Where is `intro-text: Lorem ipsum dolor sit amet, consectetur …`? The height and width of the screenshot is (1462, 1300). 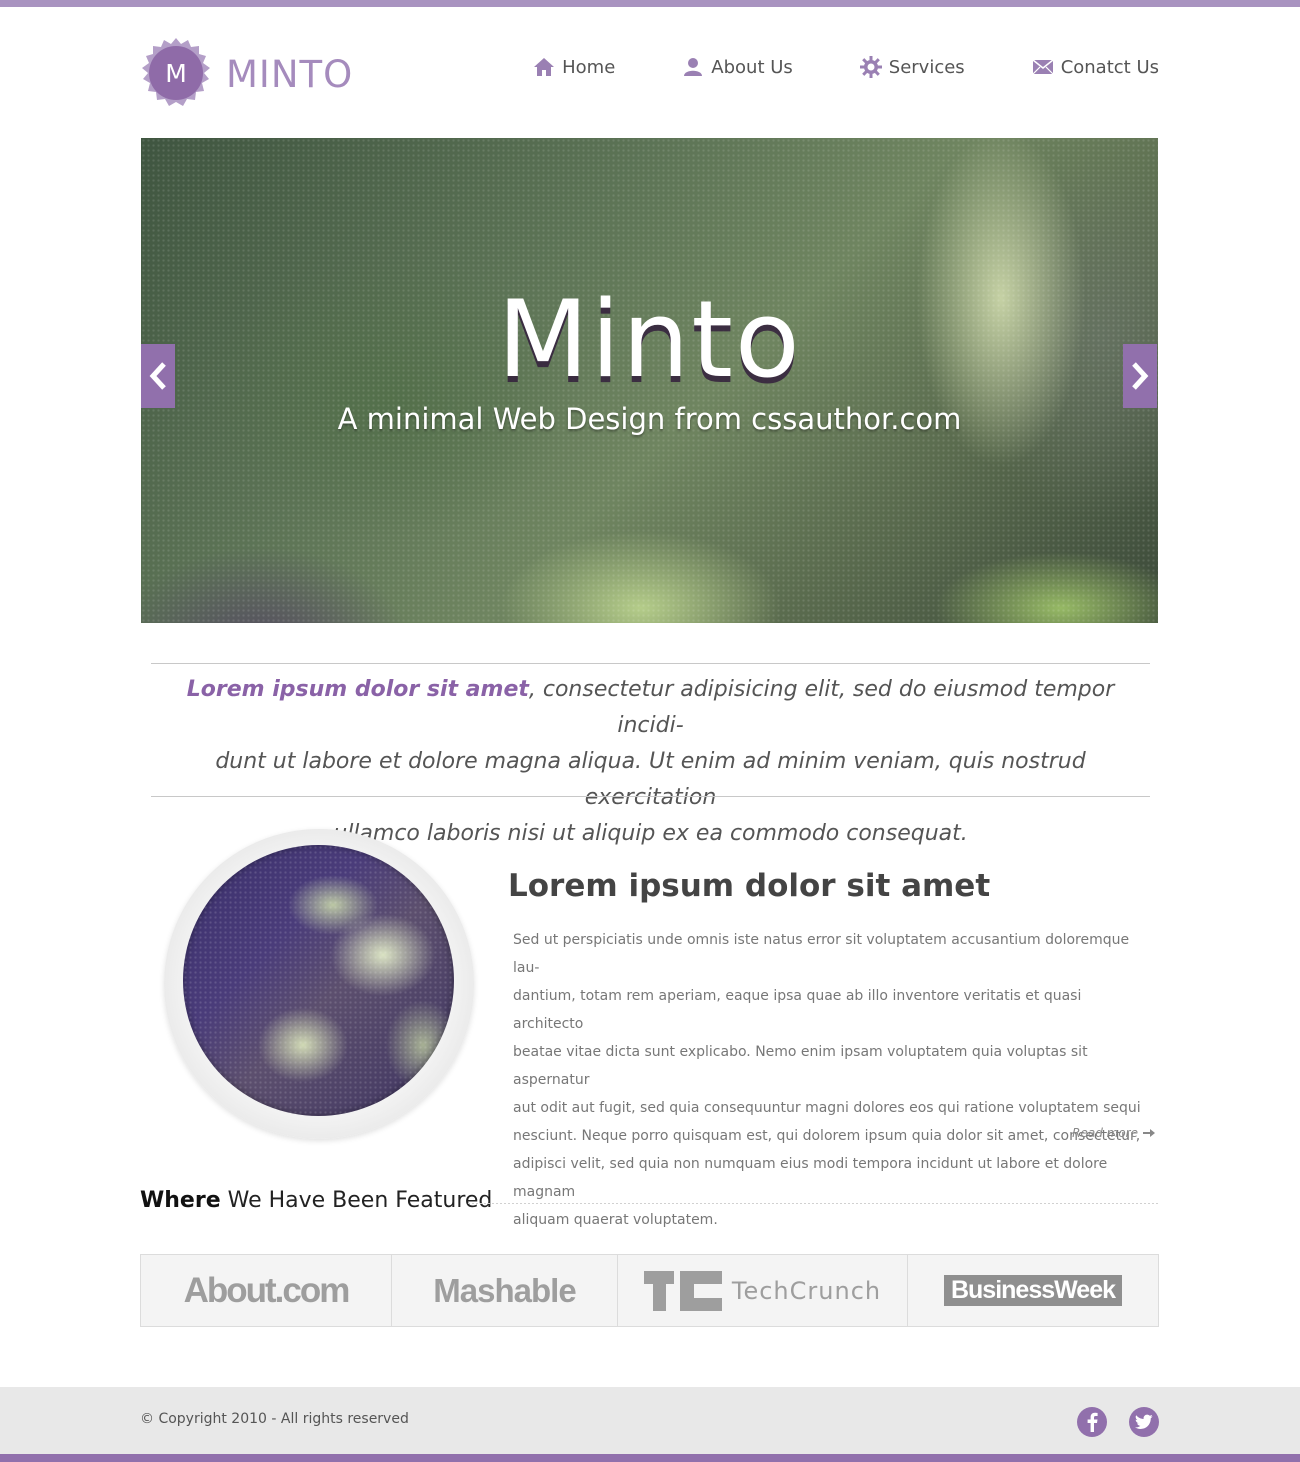
intro-text: Lorem ipsum dolor sit amet, consectetur … is located at coordinates (650, 762).